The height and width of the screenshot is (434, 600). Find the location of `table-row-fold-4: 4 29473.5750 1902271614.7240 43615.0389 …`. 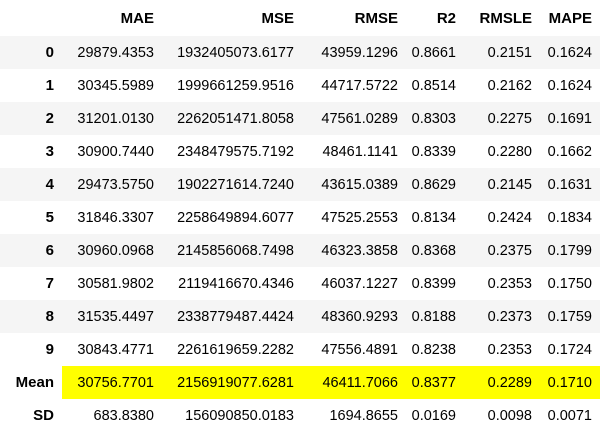

table-row-fold-4: 4 29473.5750 1902271614.7240 43615.0389 … is located at coordinates (300, 184).